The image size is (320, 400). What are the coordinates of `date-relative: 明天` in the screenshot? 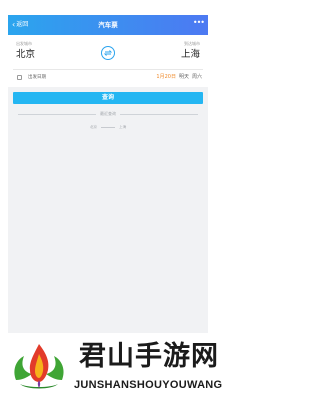 It's located at (183, 77).